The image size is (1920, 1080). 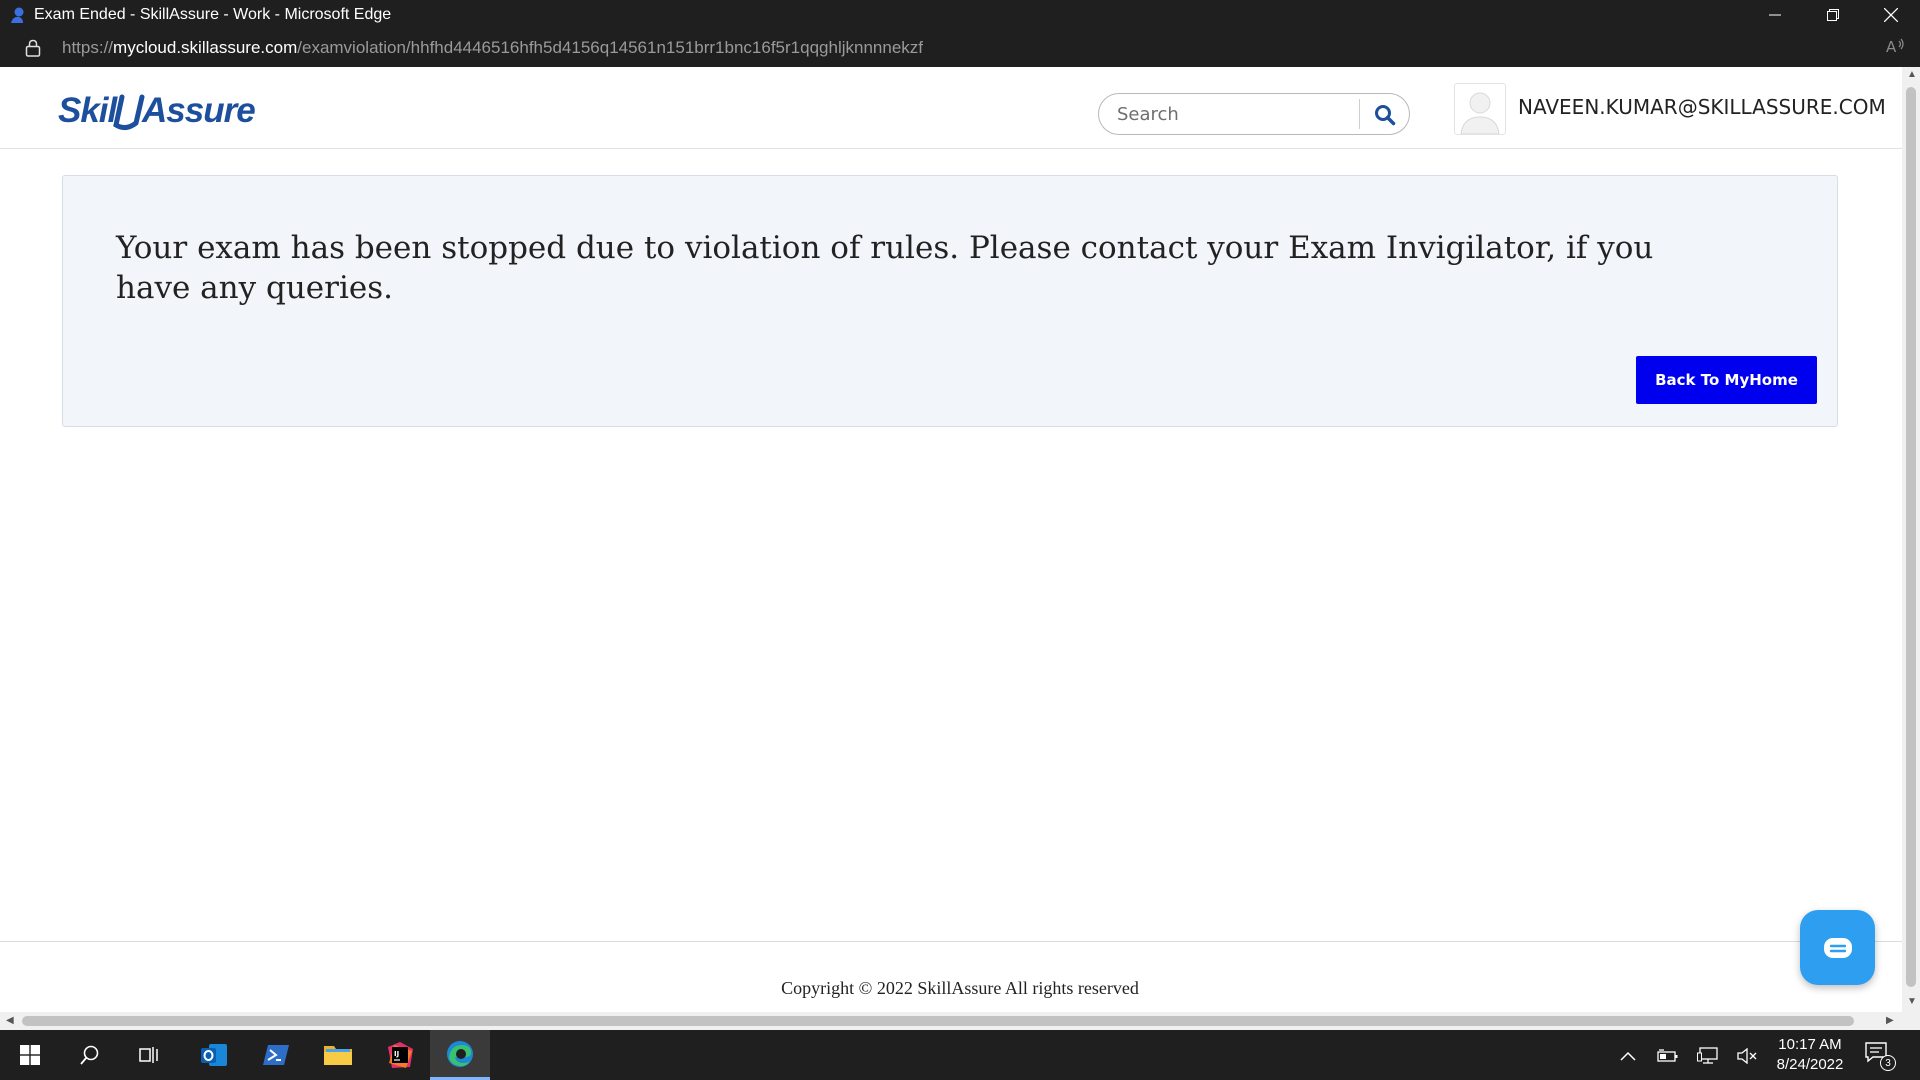 I want to click on powershell-icon, so click(x=276, y=1055).